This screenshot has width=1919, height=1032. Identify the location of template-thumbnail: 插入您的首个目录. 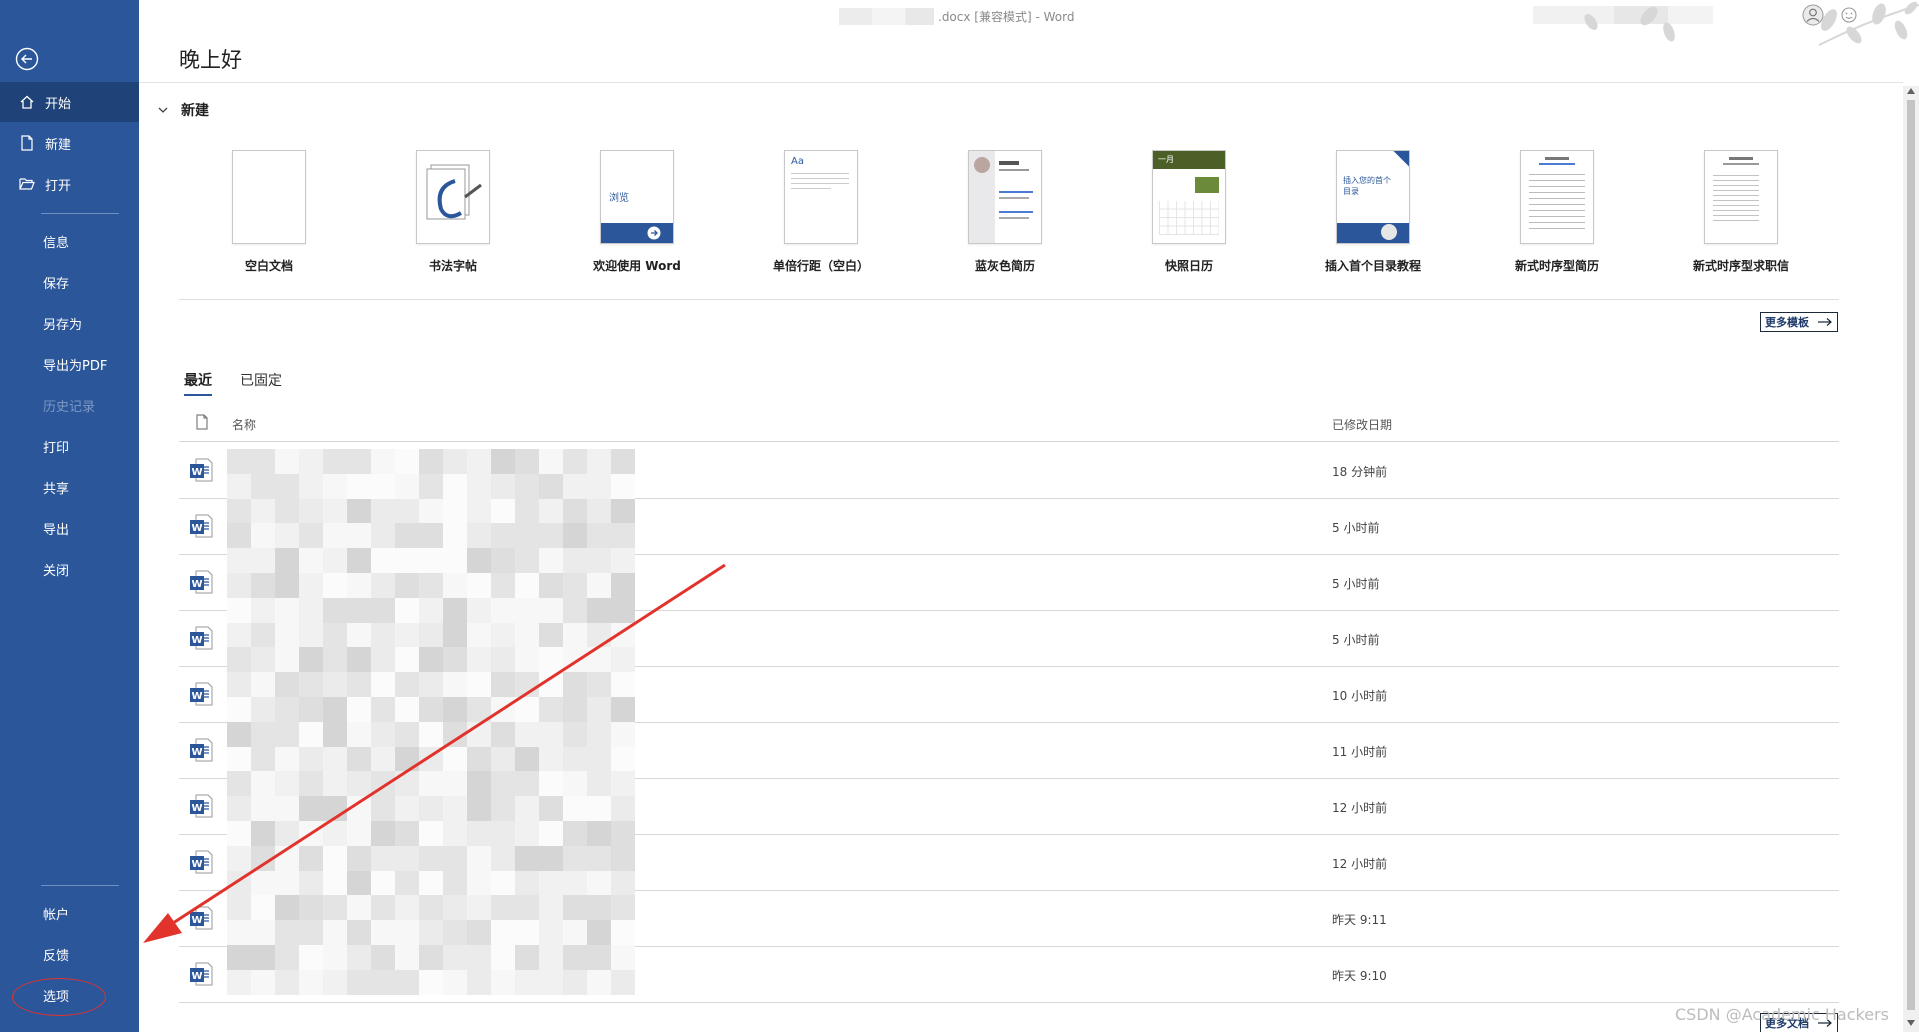
(1373, 197).